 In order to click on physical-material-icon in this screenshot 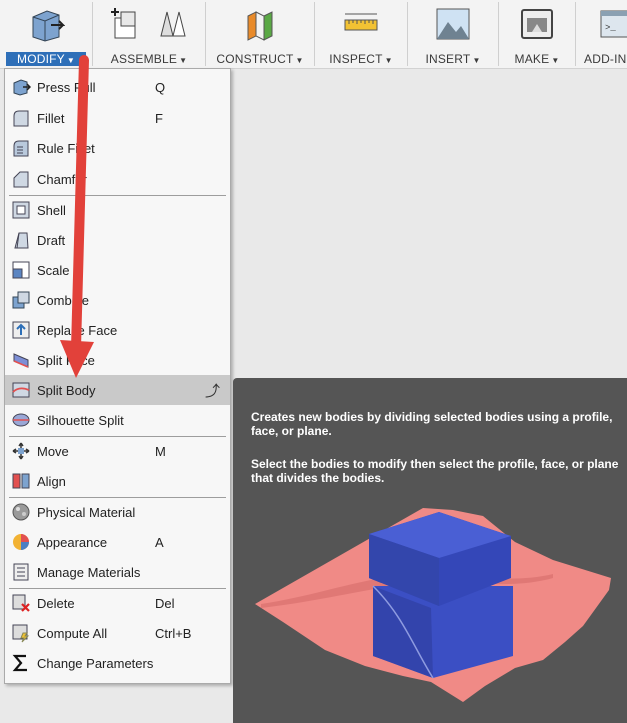, I will do `click(21, 512)`.